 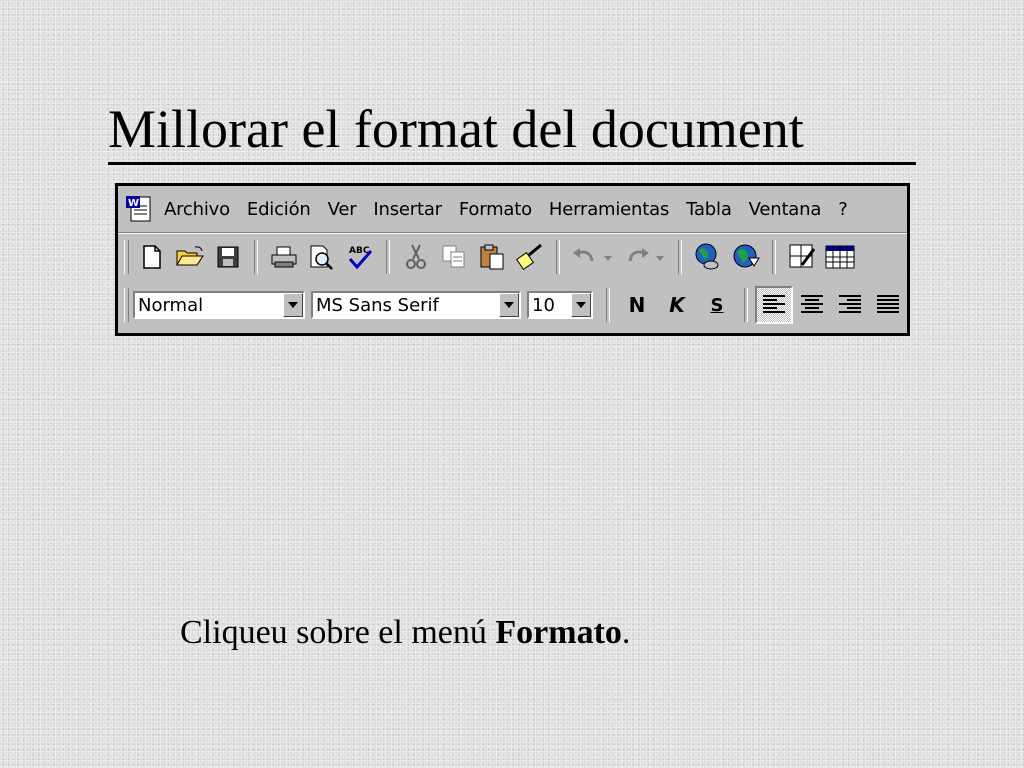 I want to click on font-value: MS Sans Serif, so click(x=377, y=305).